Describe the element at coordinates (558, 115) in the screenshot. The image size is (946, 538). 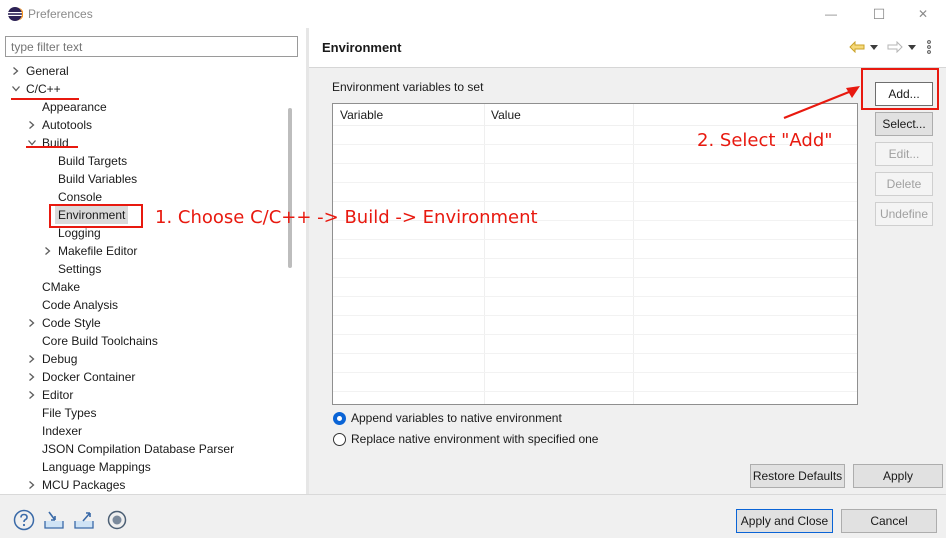
I see `column-header-value: Value` at that location.